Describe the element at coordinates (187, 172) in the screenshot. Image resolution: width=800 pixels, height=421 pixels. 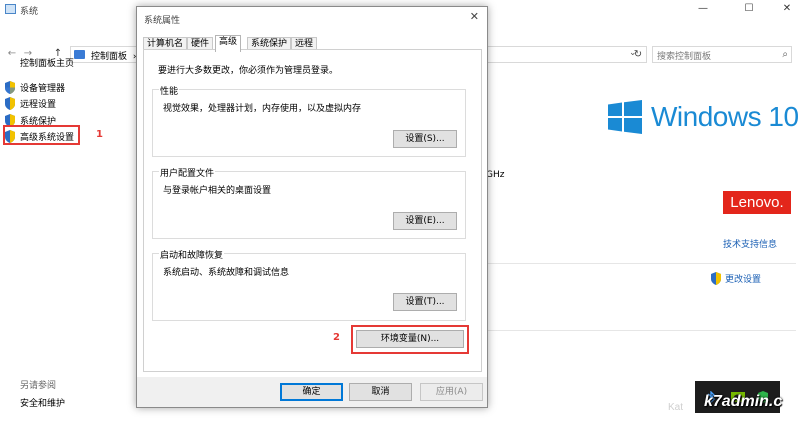
I see `user-profiles-group-label: 用户配置文件` at that location.